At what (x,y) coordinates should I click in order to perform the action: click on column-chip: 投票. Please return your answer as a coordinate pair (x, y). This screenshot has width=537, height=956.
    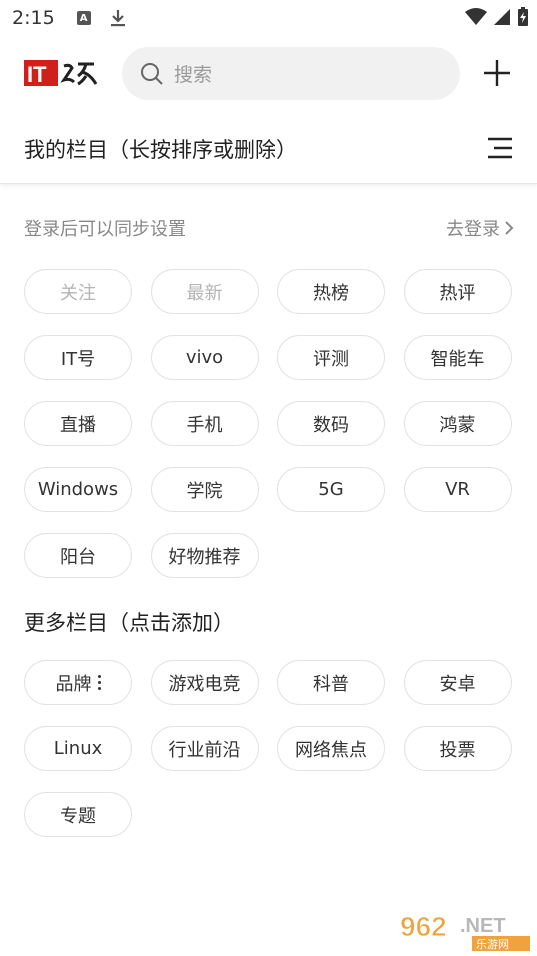
    Looking at the image, I should click on (457, 748).